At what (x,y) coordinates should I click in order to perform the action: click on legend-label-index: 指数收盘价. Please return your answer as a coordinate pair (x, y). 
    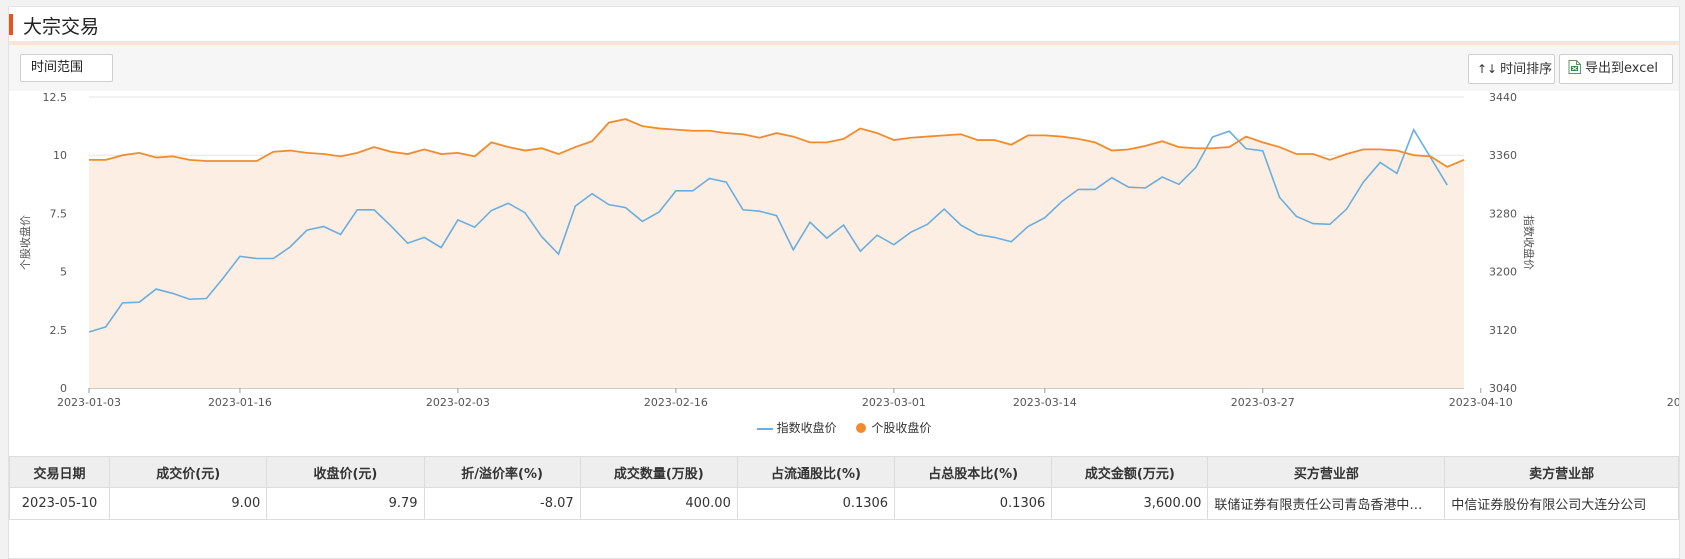
    Looking at the image, I should click on (806, 428).